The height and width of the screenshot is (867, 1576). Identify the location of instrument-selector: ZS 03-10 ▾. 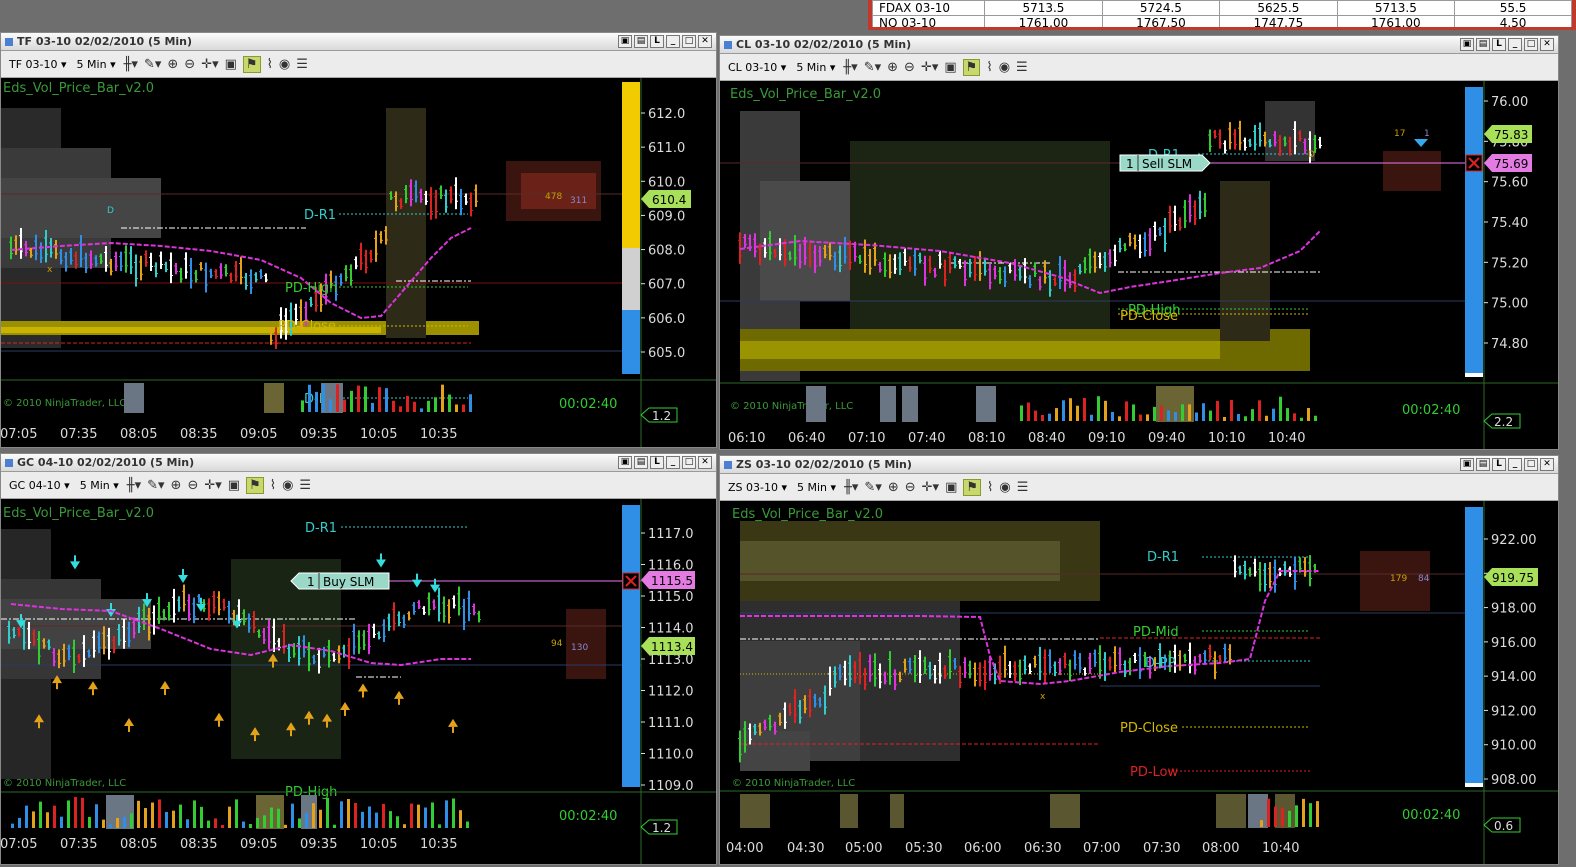
(757, 487).